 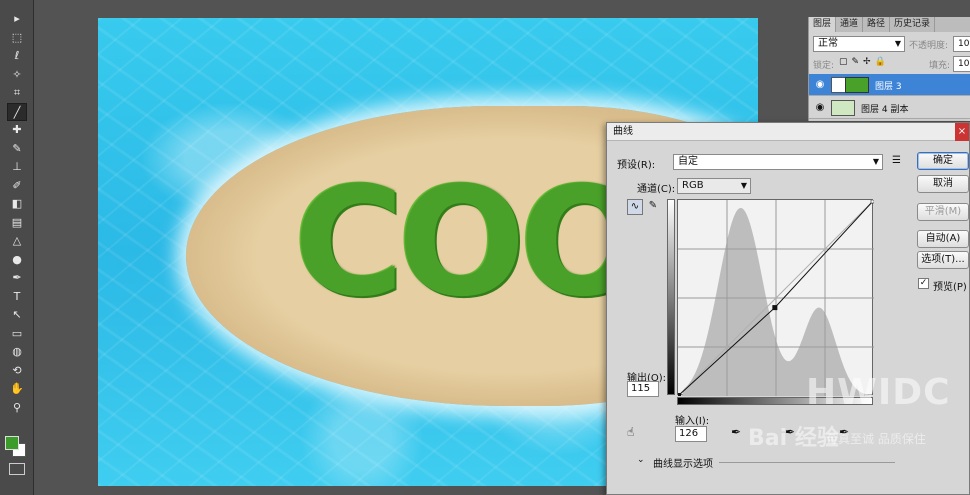 I want to click on 3d-orbit-icon: ⟲, so click(x=17, y=371).